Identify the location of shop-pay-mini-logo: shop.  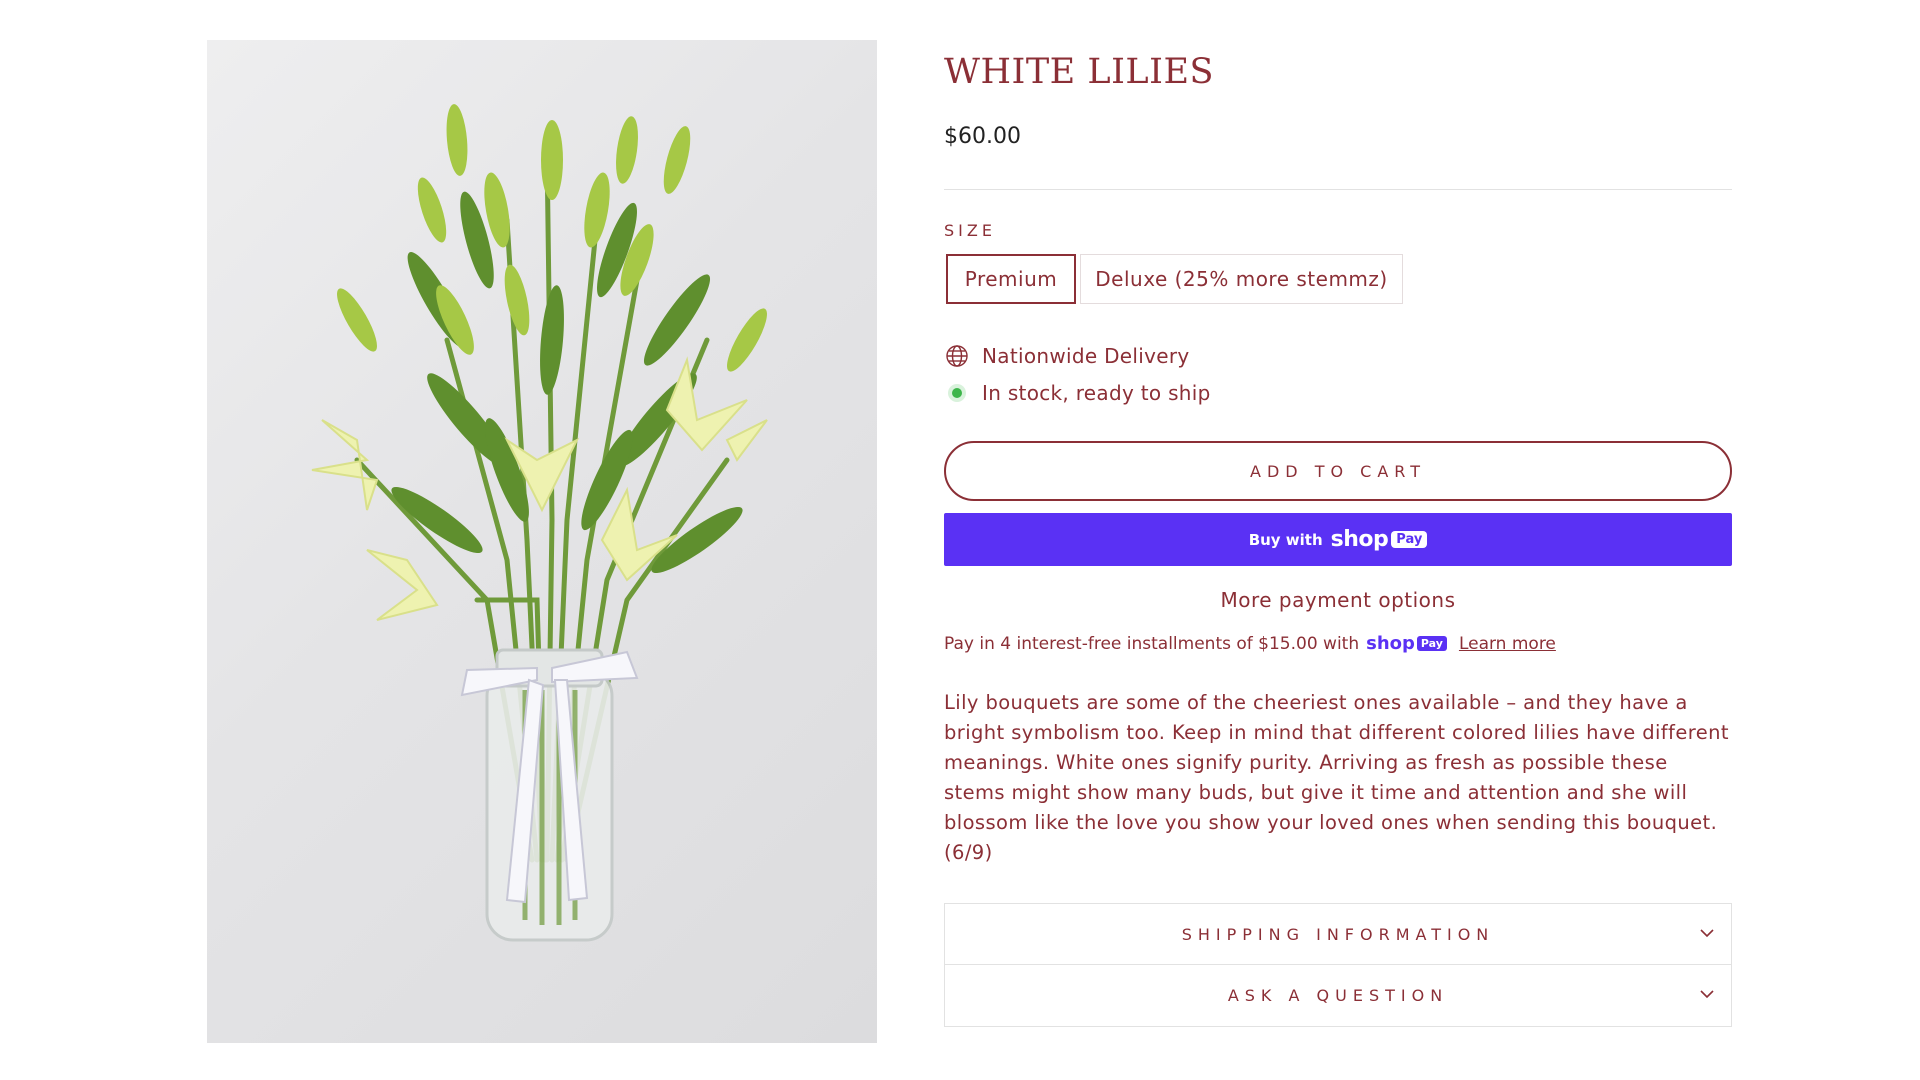
(1390, 643).